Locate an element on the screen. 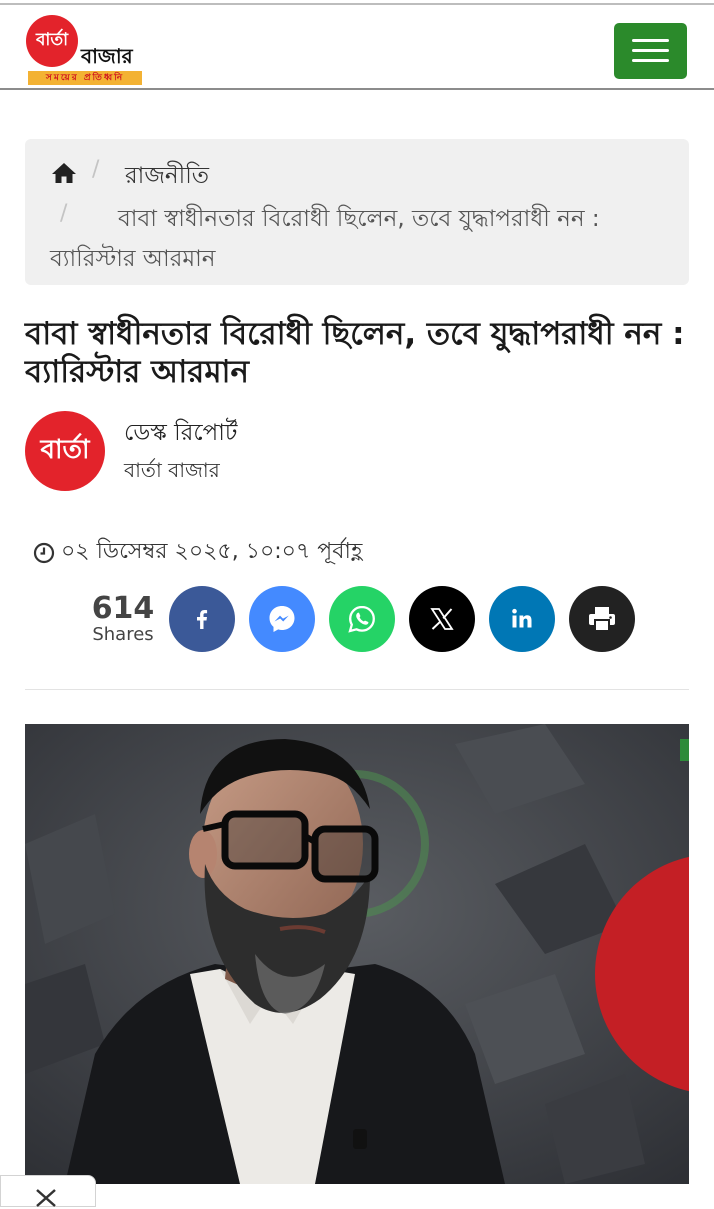 The image size is (714, 1209). linkedin-icon is located at coordinates (522, 618).